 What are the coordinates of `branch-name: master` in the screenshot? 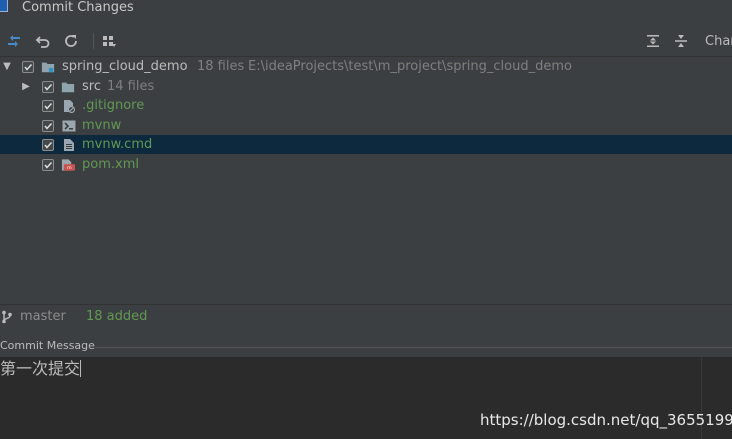 It's located at (43, 316).